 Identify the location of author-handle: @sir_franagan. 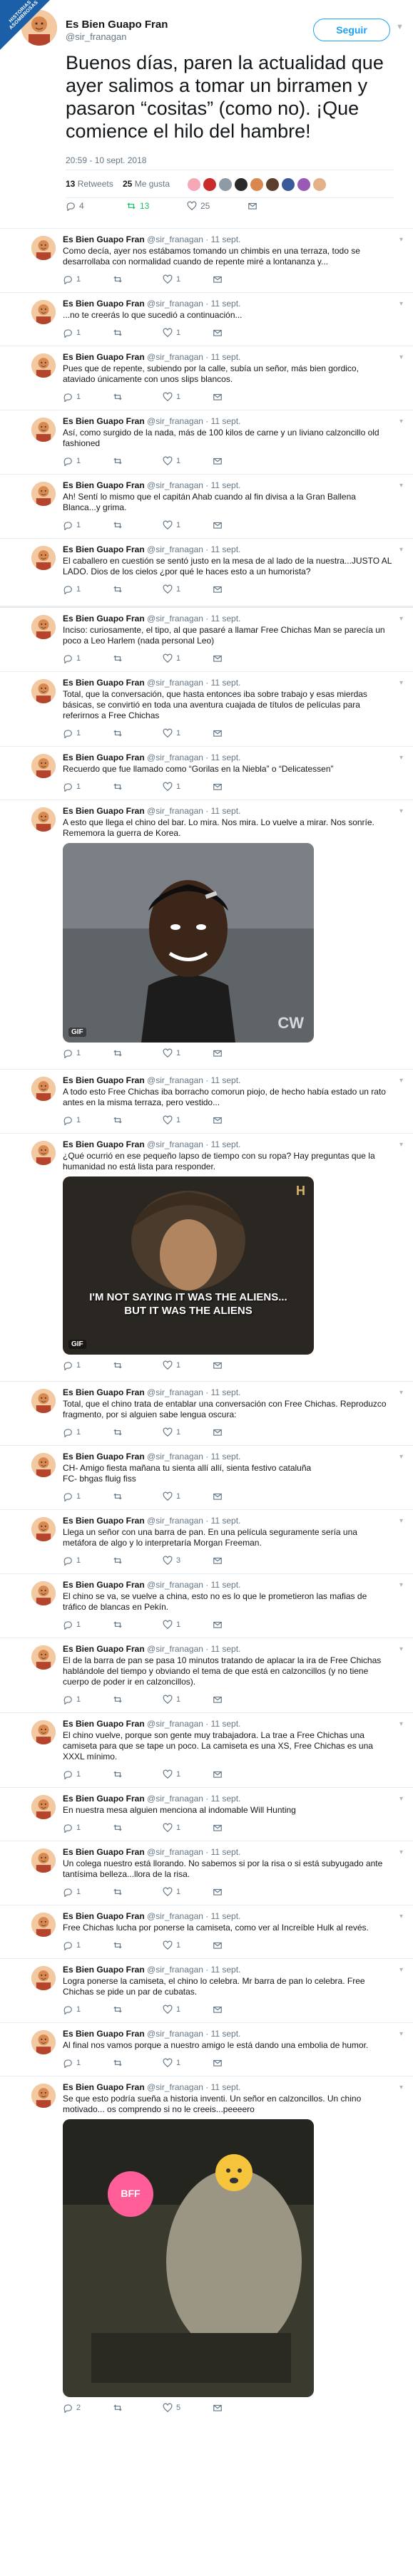
(96, 36).